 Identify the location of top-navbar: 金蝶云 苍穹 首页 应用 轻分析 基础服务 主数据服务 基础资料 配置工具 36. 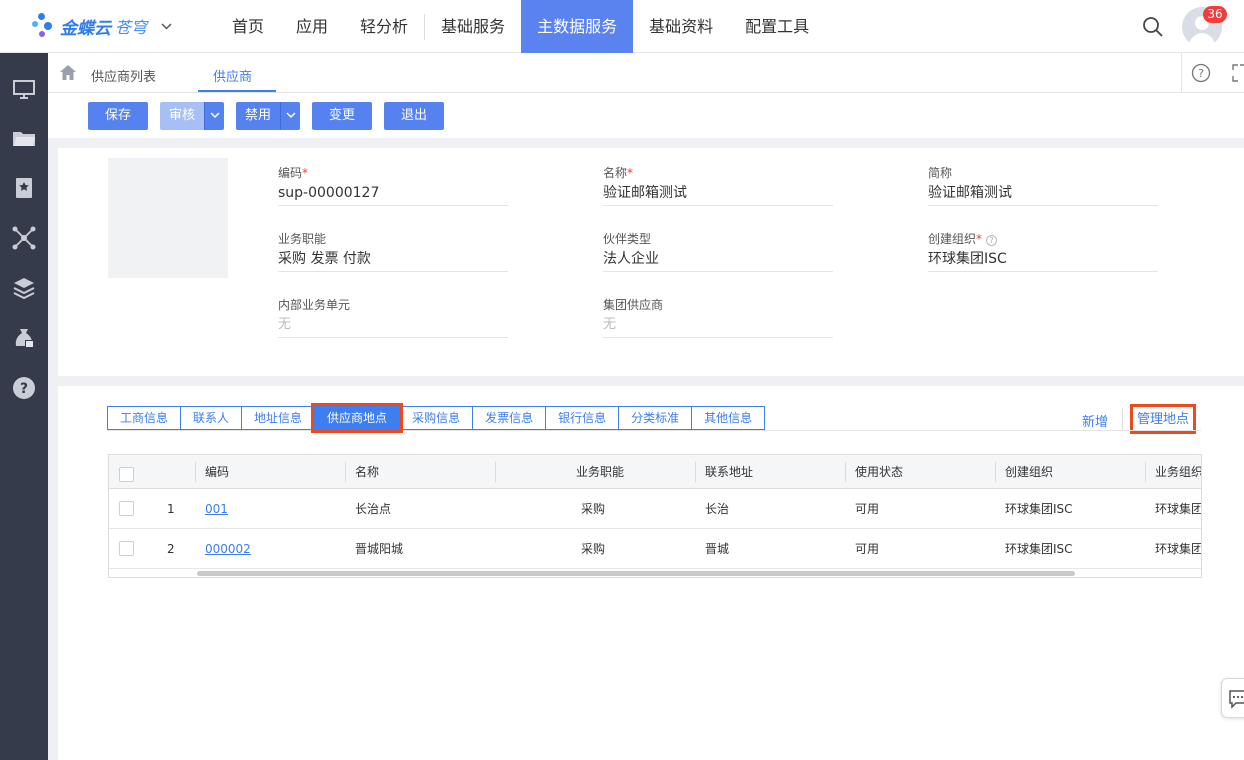
(622, 26).